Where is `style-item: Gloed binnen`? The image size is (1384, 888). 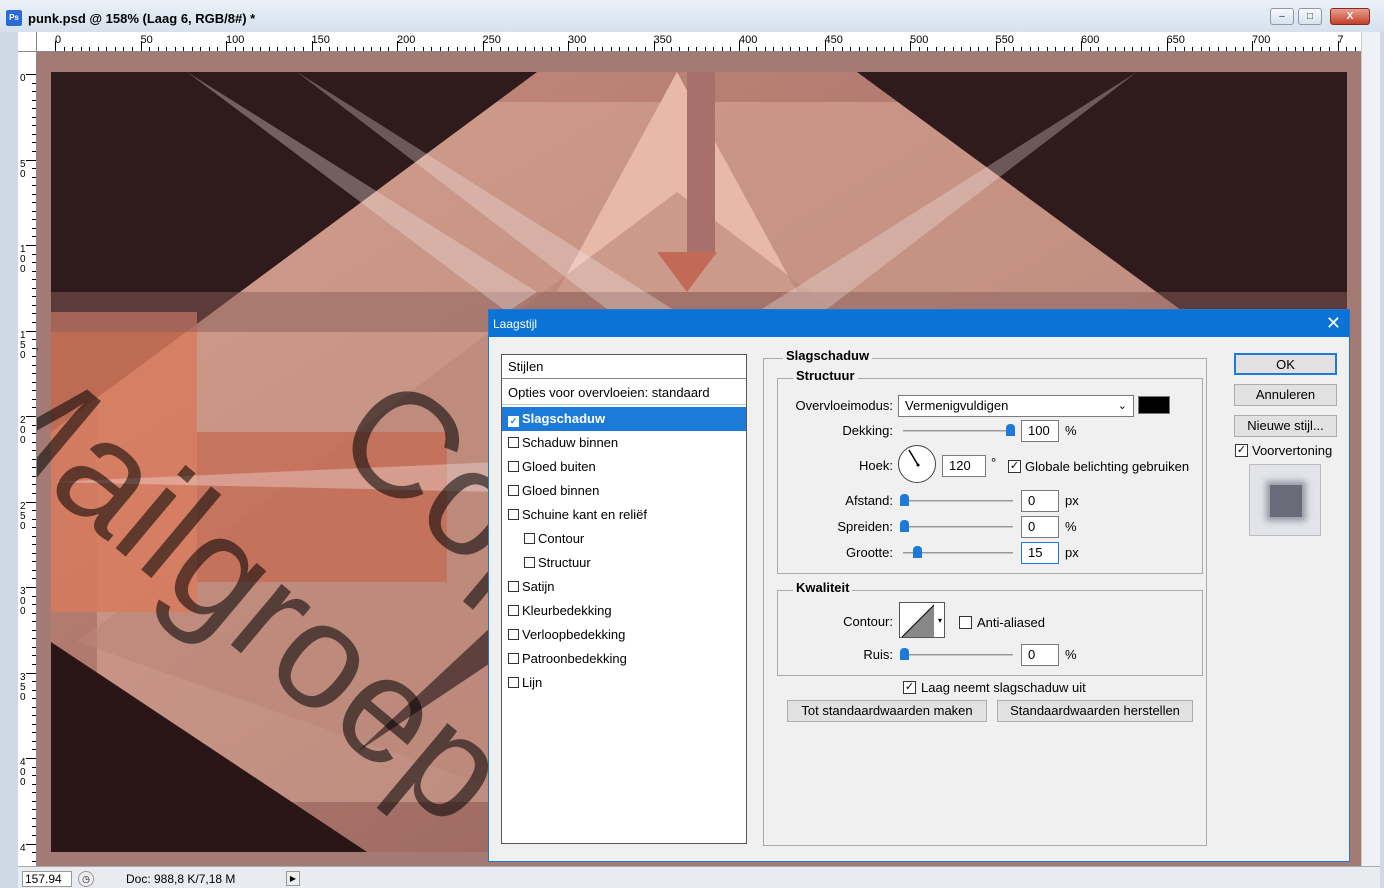 style-item: Gloed binnen is located at coordinates (624, 491).